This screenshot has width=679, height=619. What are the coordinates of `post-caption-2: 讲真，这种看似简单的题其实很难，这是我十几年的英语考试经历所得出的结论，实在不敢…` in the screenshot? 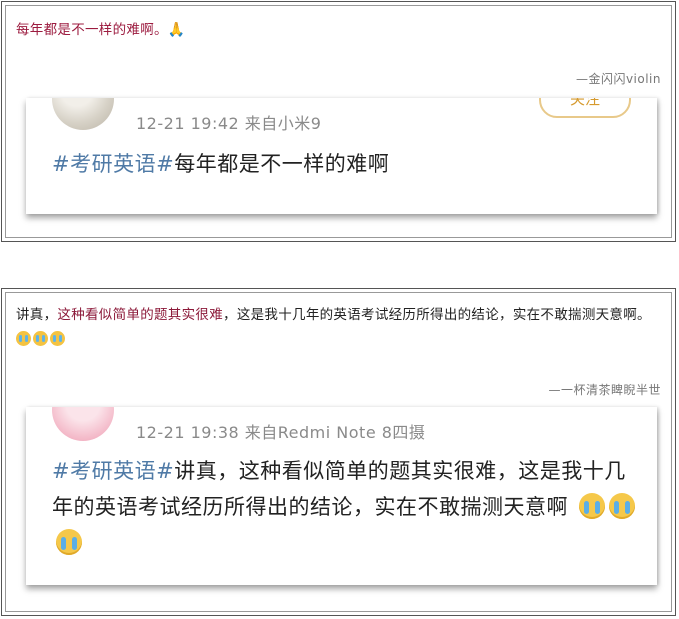 It's located at (338, 328).